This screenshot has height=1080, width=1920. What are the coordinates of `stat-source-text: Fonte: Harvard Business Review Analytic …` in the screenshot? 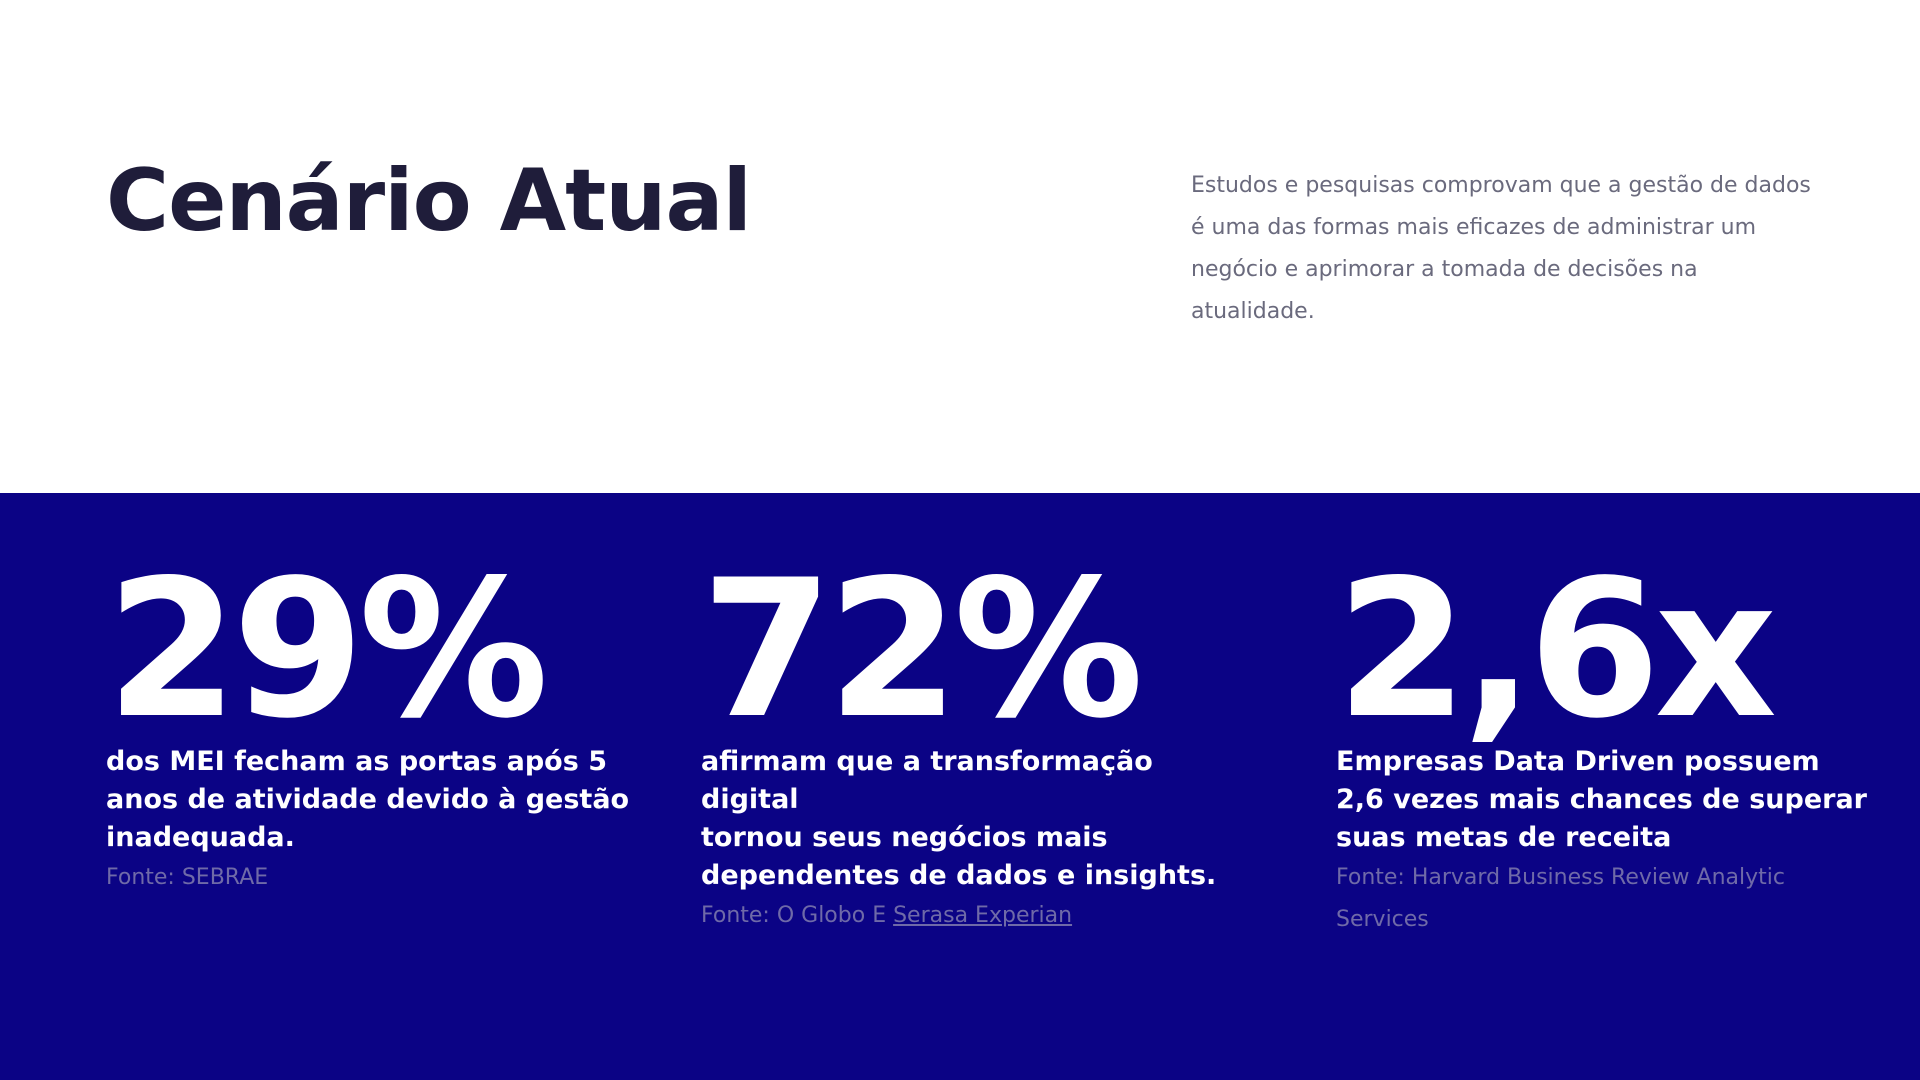 It's located at (1560, 898).